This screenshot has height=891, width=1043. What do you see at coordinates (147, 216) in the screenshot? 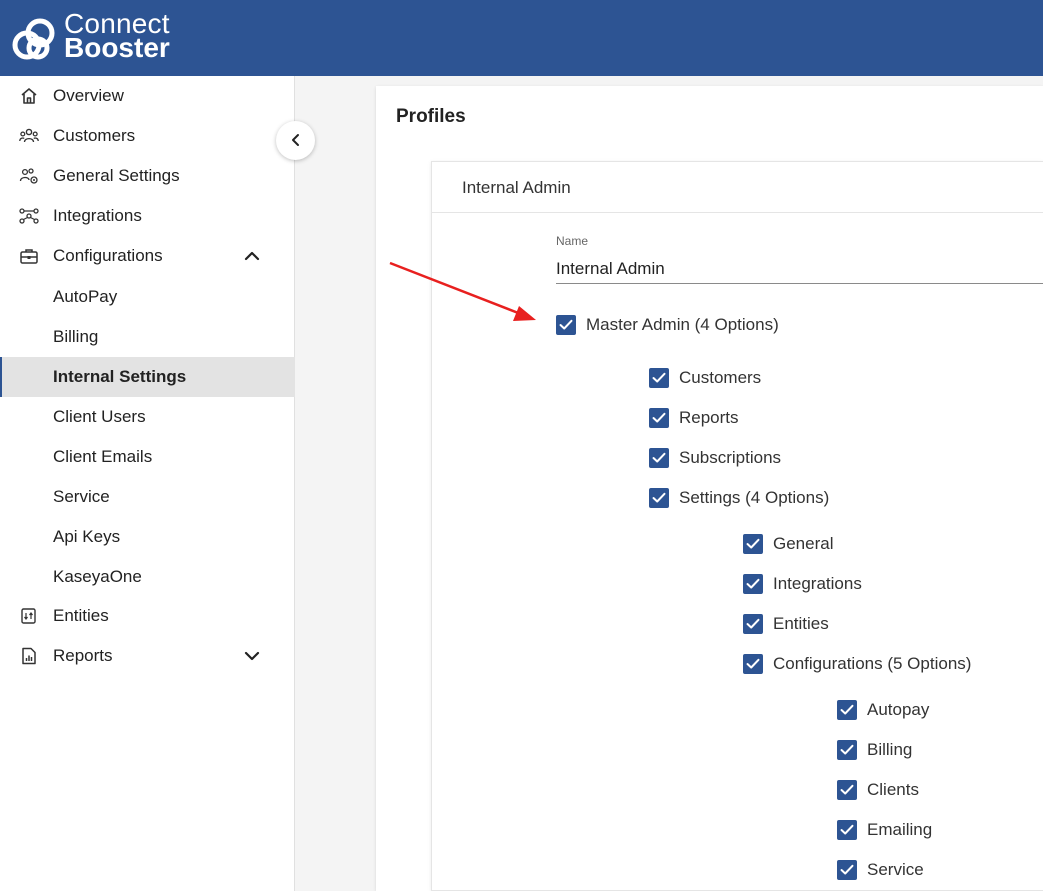
I see `sidebar-item-integrations: Integrations` at bounding box center [147, 216].